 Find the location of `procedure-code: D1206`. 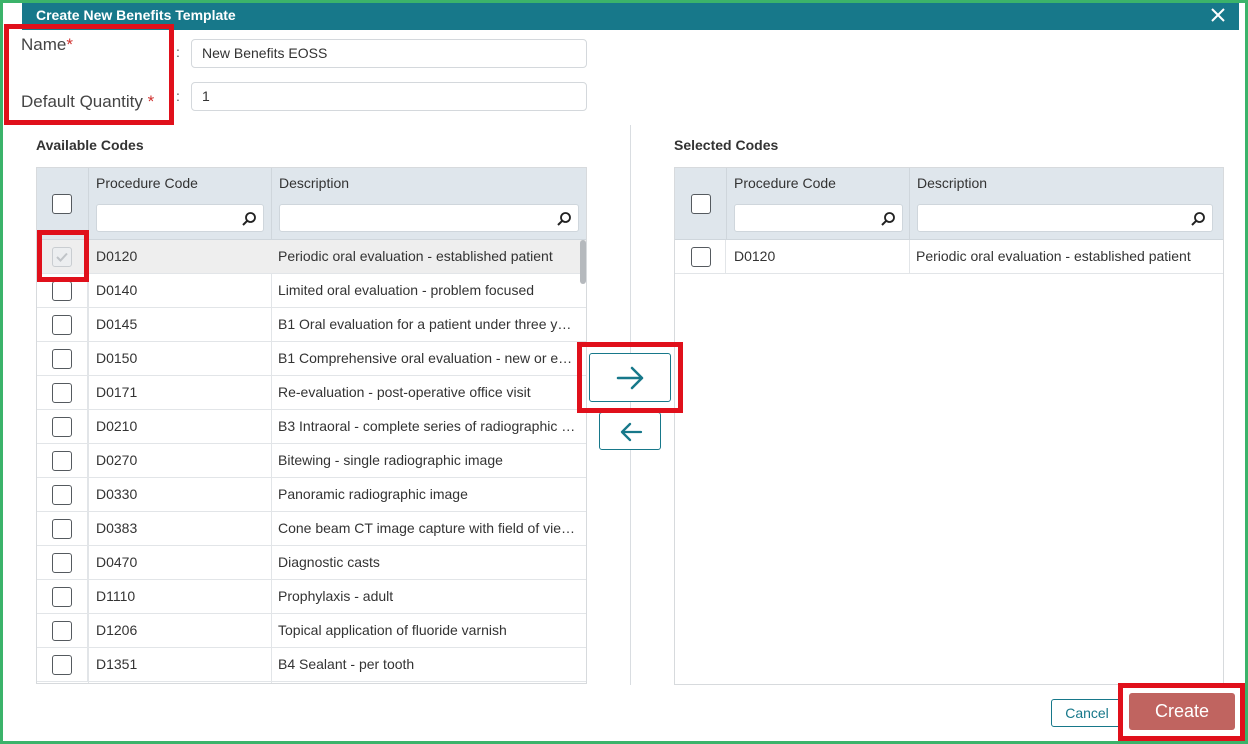

procedure-code: D1206 is located at coordinates (117, 630).